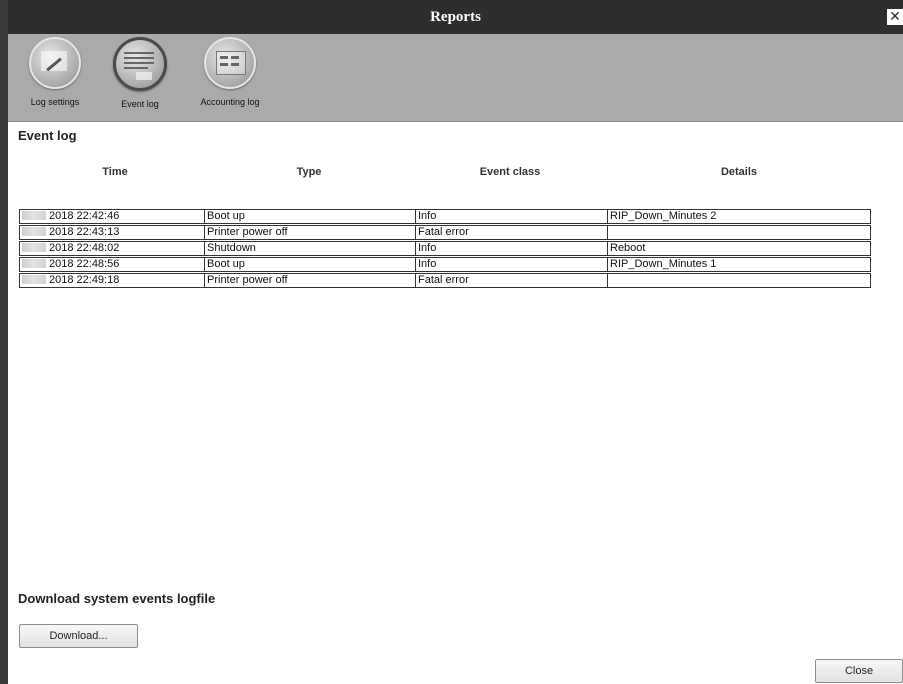  Describe the element at coordinates (739, 264) in the screenshot. I see `cell-details: RIP_Down_Minutes 1` at that location.